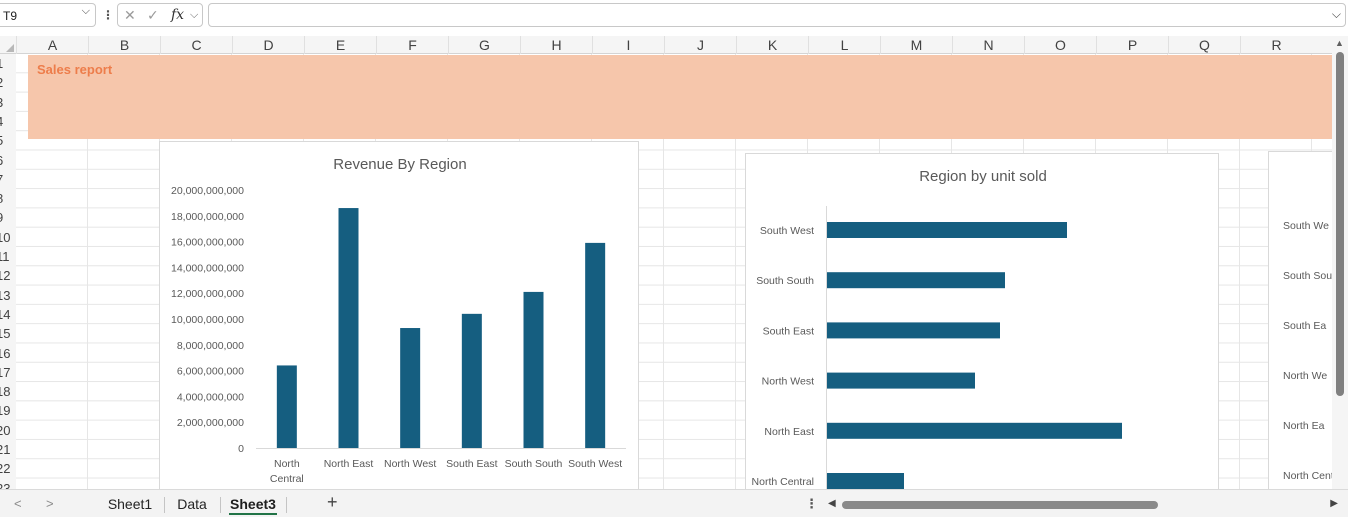 The image size is (1348, 517). Describe the element at coordinates (50, 503) in the screenshot. I see `next-sheet-icon: >` at that location.